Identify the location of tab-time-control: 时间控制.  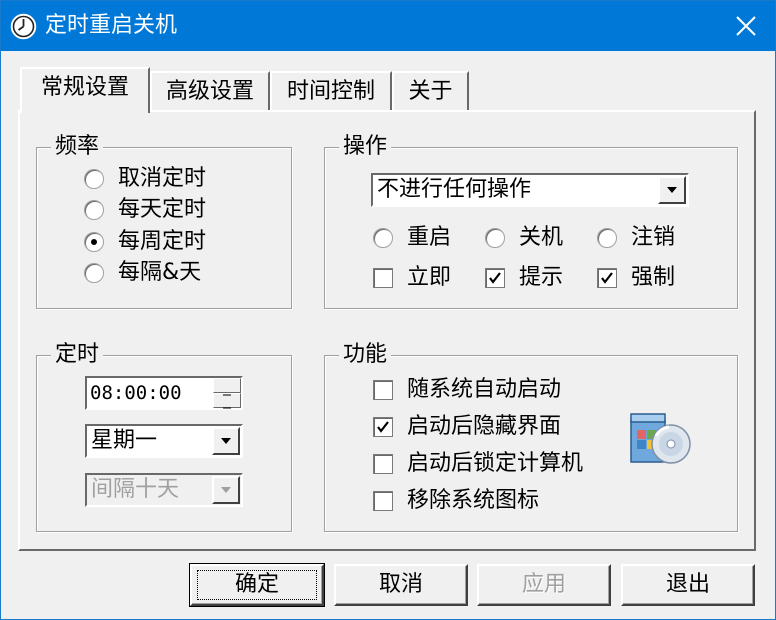
(331, 91).